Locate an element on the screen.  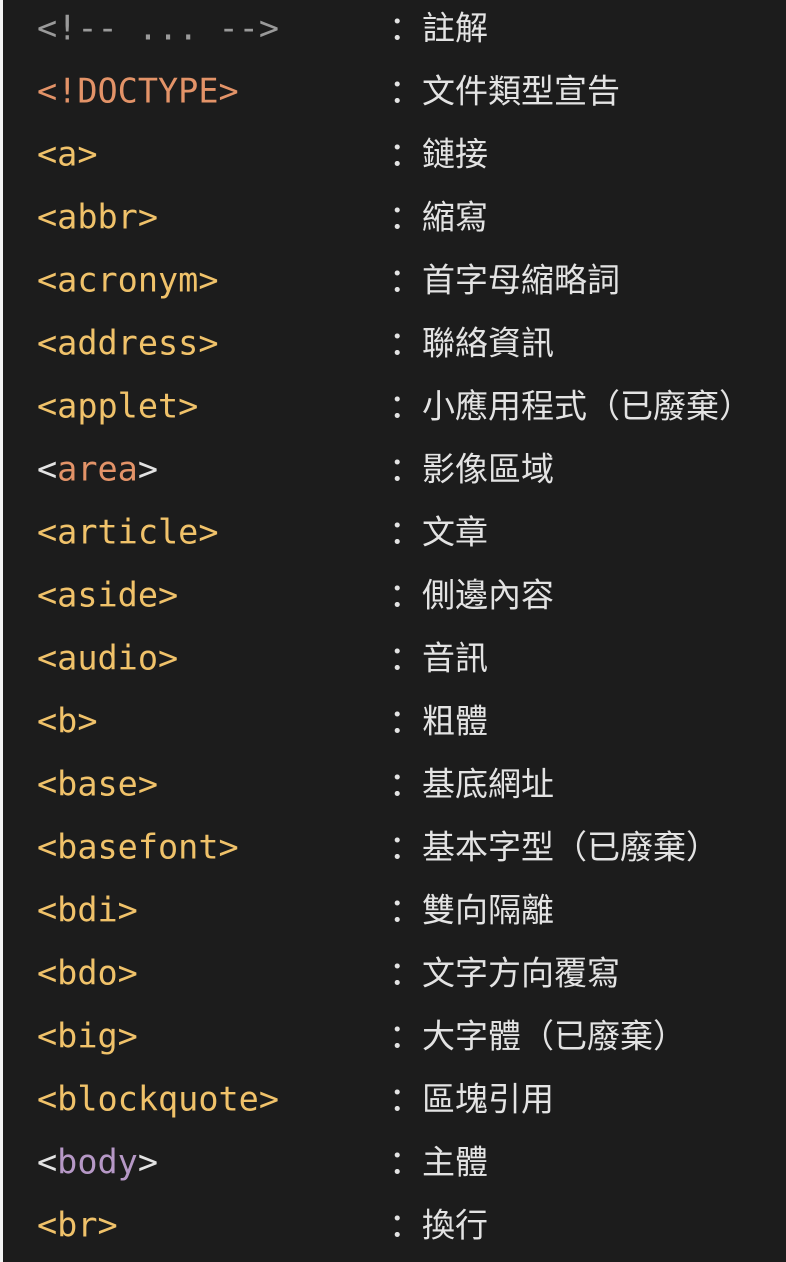
description: ：影像區域 is located at coordinates (471, 468).